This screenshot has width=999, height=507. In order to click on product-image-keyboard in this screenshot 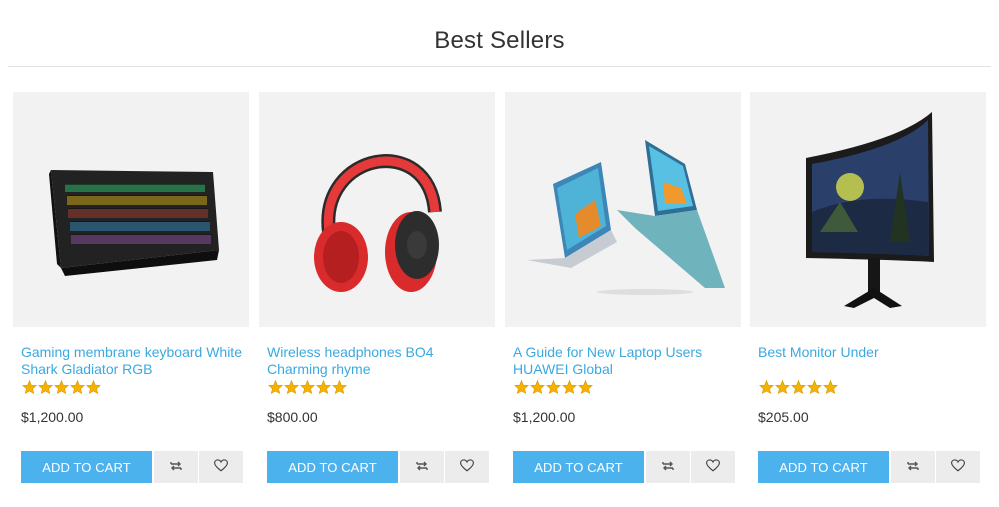, I will do `click(131, 209)`.